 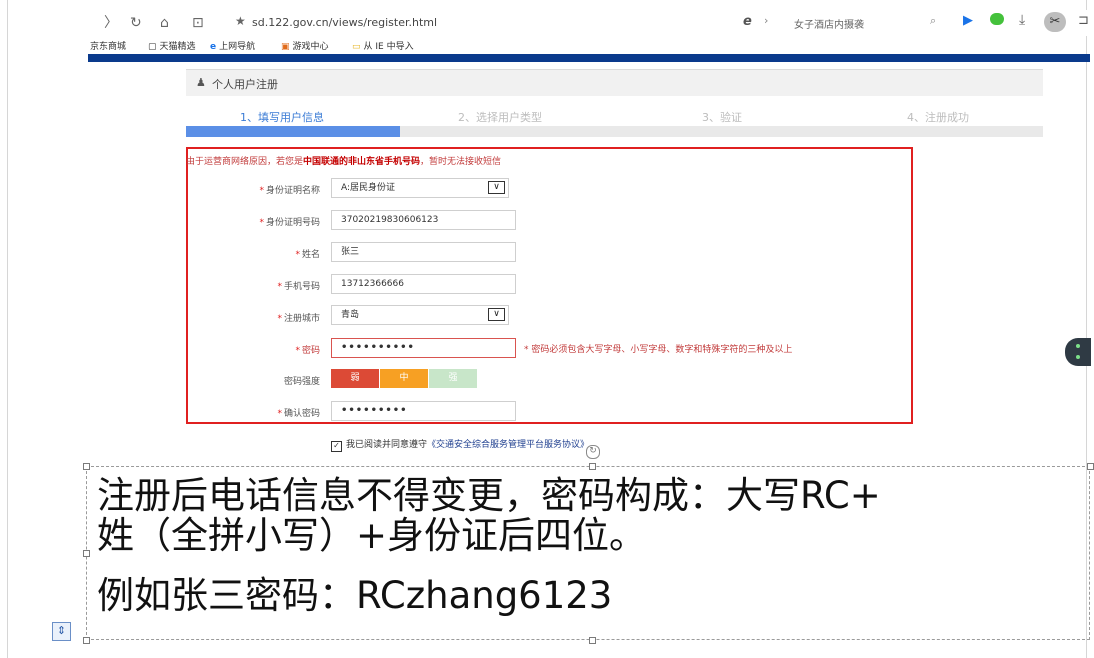 I want to click on address-bar-url: sd.122.gov.cn/views/register.html, so click(x=344, y=22).